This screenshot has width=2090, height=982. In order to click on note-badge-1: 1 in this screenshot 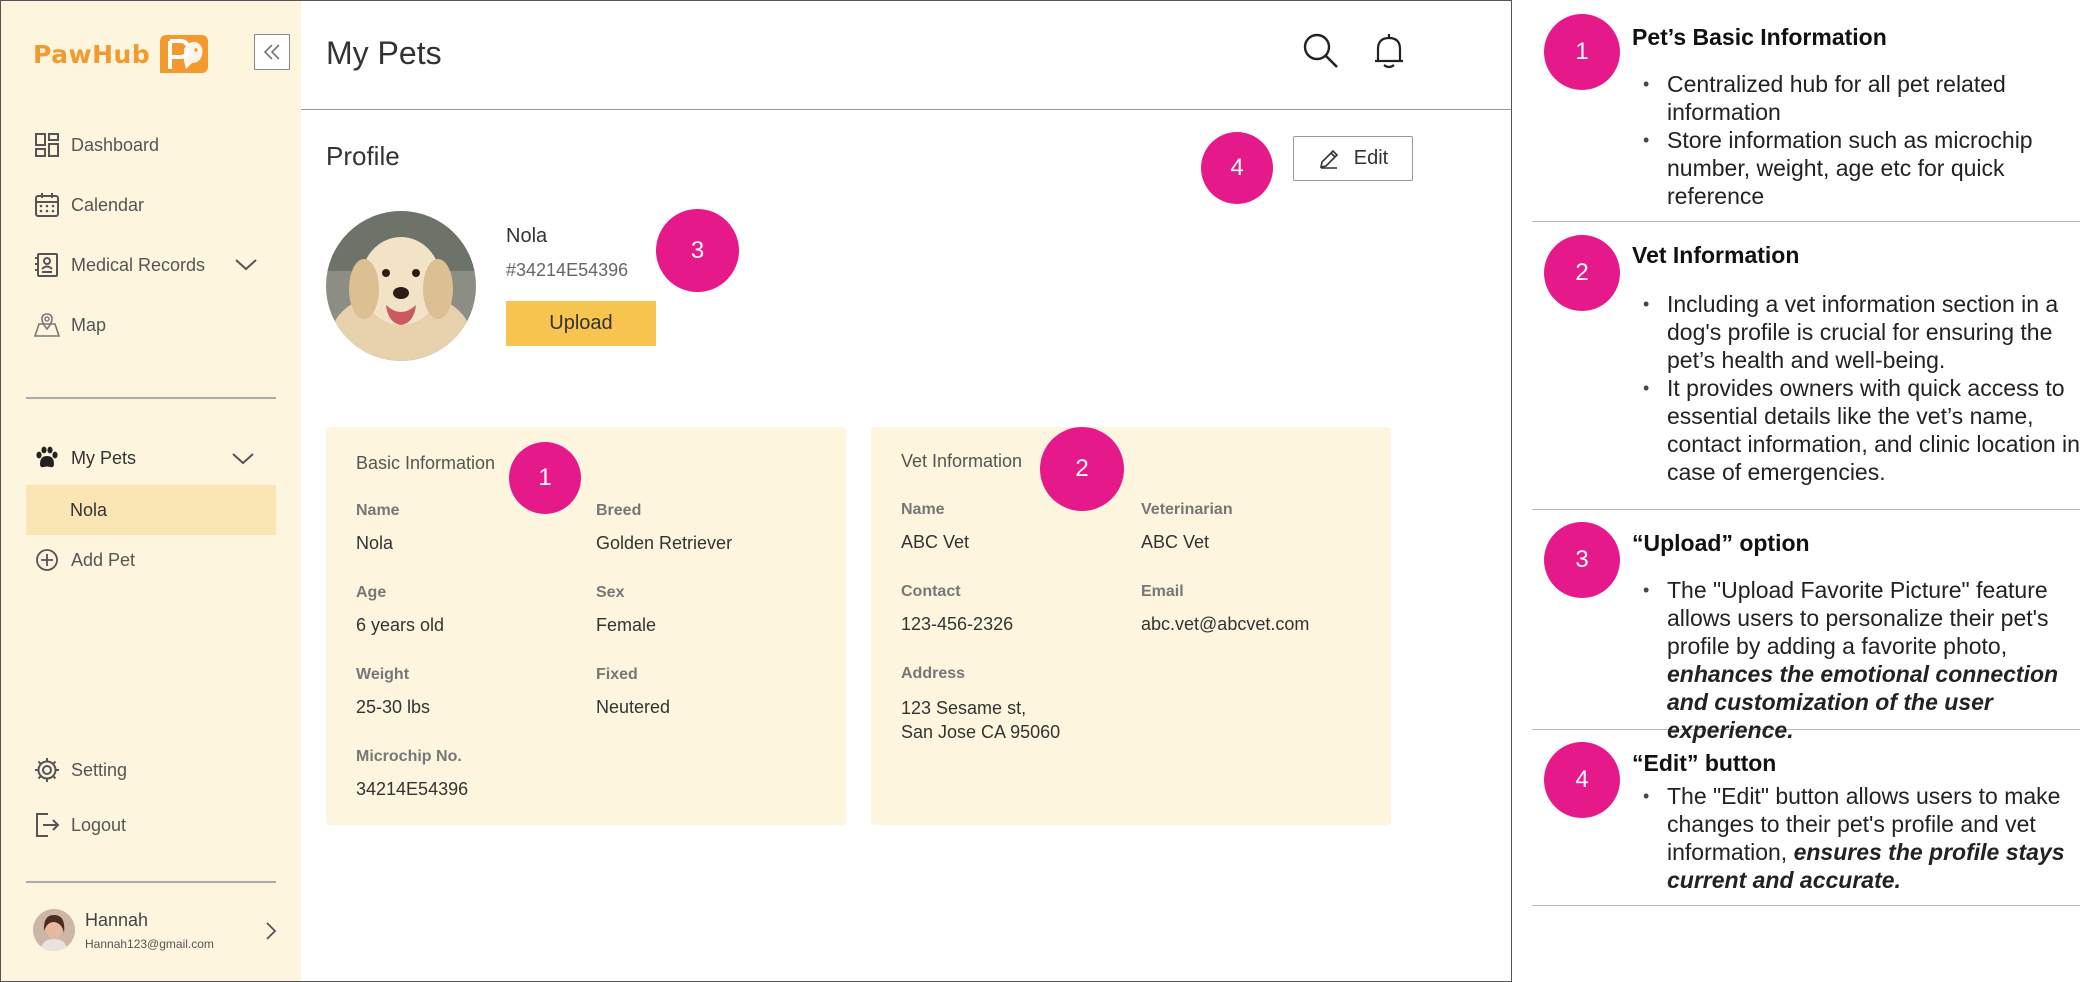, I will do `click(1582, 52)`.